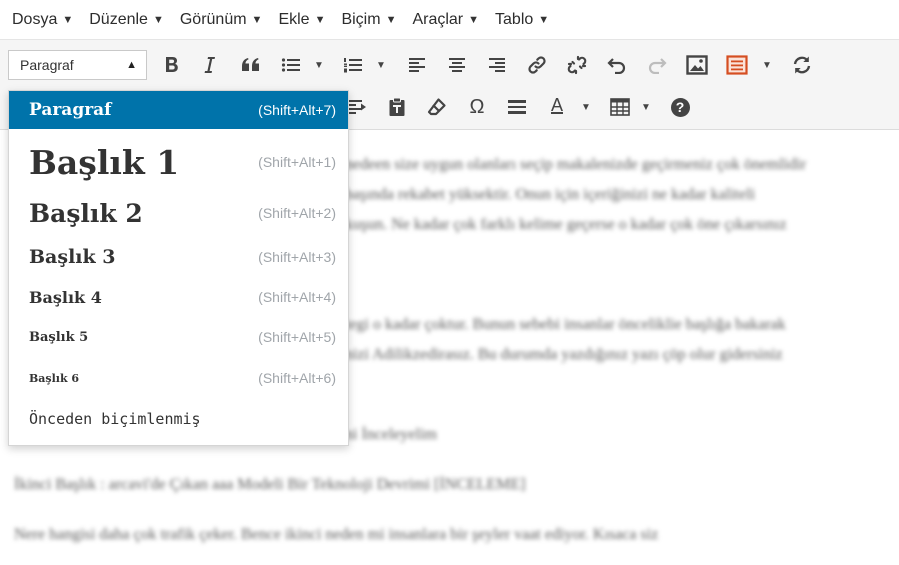 The height and width of the screenshot is (565, 899). Describe the element at coordinates (457, 65) in the screenshot. I see `align-center-icon` at that location.